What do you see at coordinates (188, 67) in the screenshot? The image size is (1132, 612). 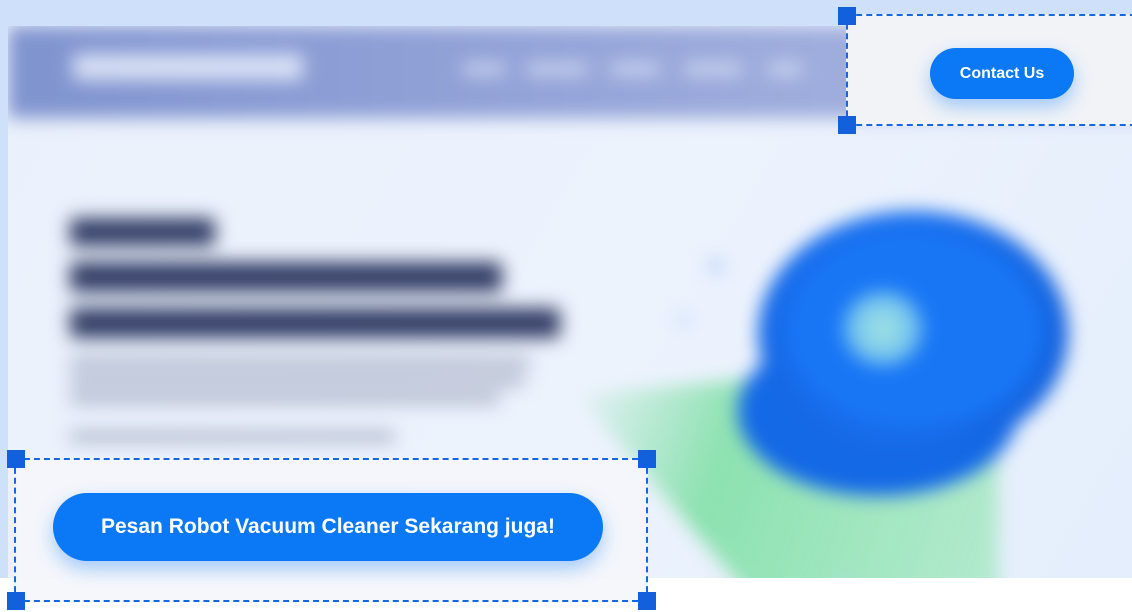 I see `blurred-logo` at bounding box center [188, 67].